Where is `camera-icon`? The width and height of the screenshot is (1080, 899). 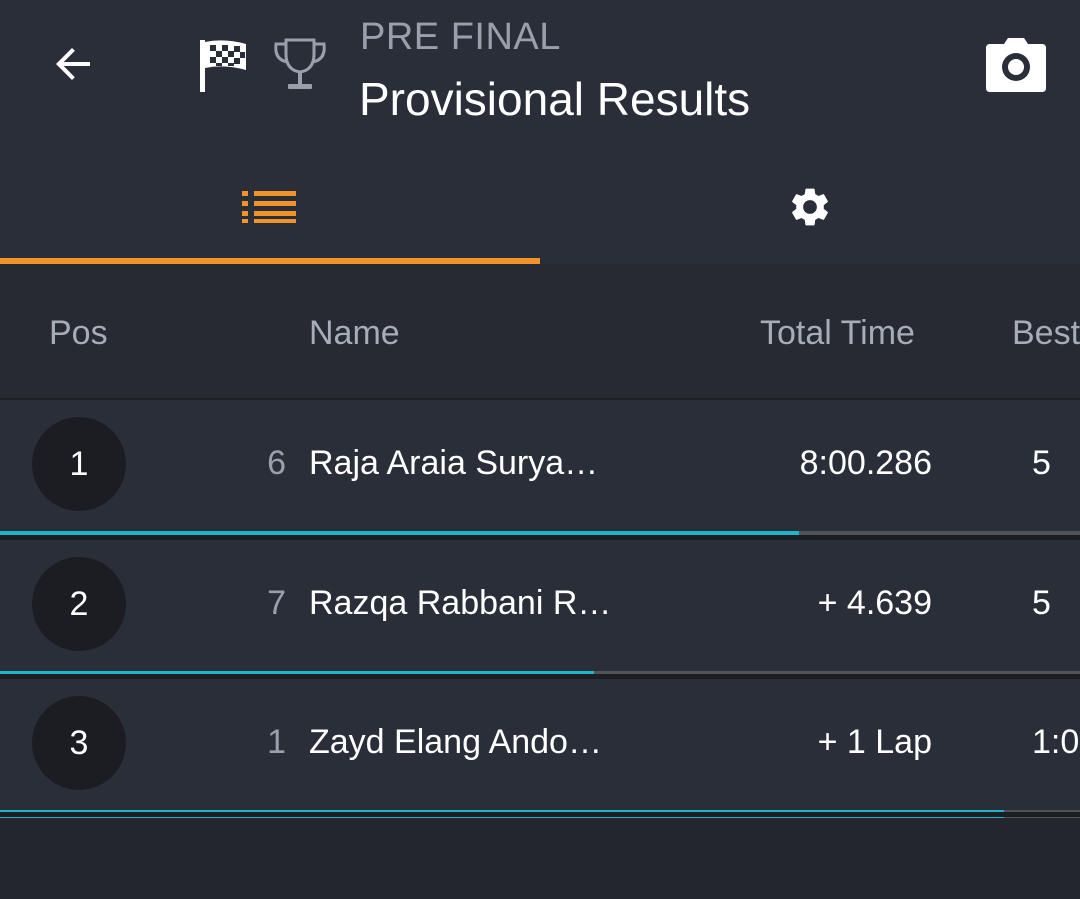 camera-icon is located at coordinates (1016, 65).